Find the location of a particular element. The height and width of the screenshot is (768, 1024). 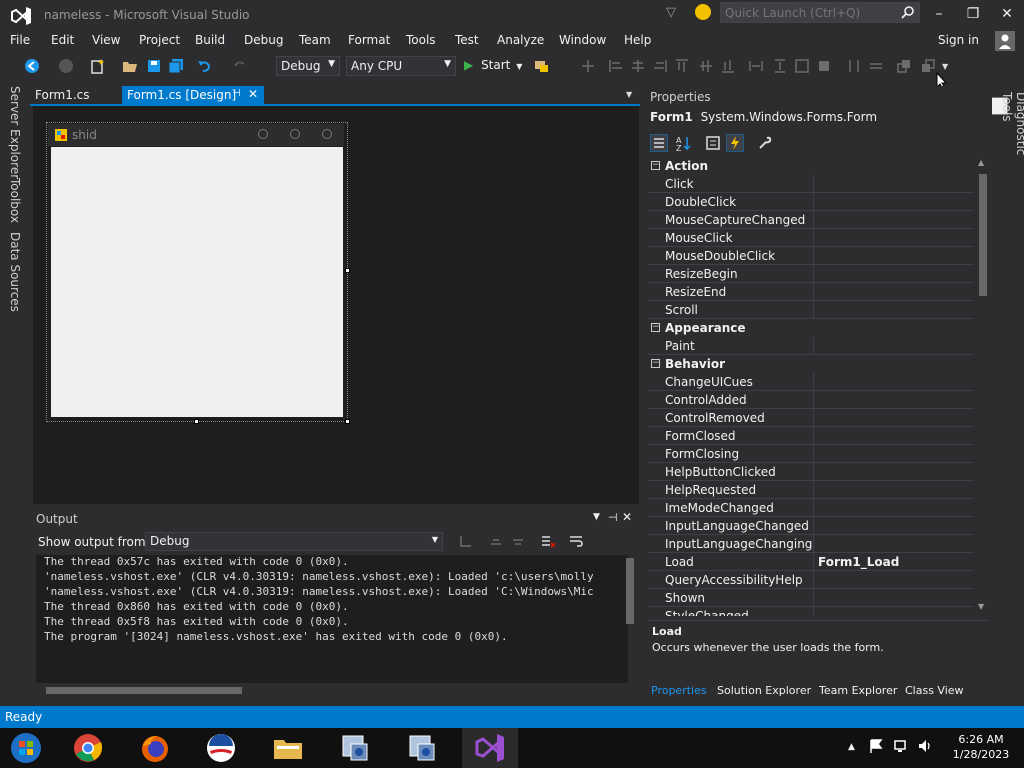

network-icon is located at coordinates (901, 746).